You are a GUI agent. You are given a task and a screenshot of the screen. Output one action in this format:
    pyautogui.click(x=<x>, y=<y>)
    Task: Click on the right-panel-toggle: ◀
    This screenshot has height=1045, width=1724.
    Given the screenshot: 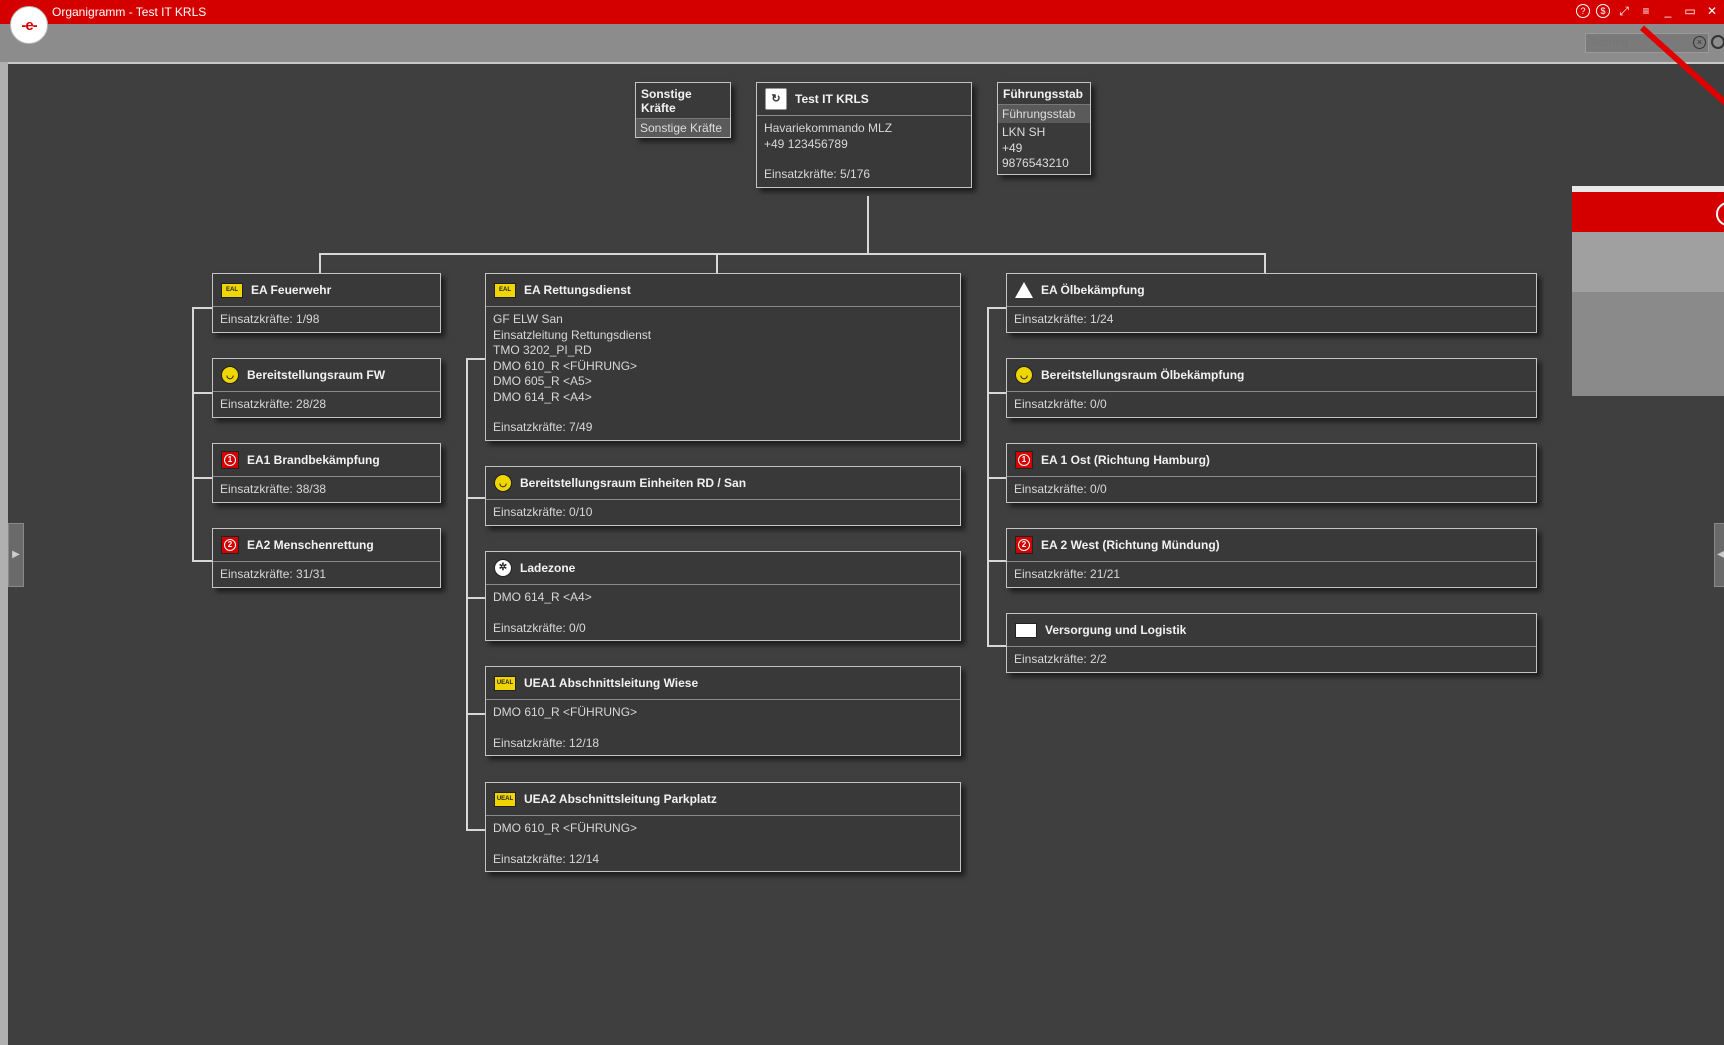 What is the action you would take?
    pyautogui.click(x=1719, y=555)
    